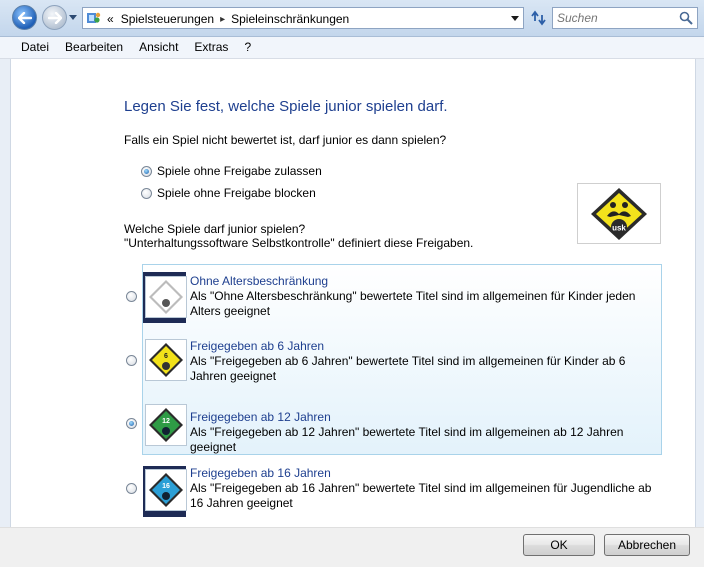 This screenshot has height=567, width=704. I want to click on usk-badge-2: 12, so click(166, 425).